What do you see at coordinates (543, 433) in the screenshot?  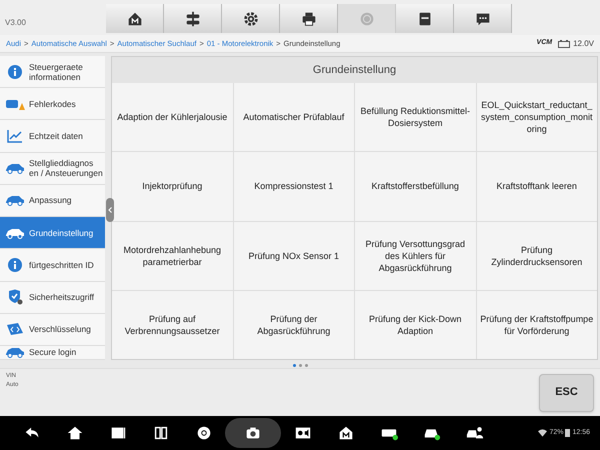 I see `wifi-icon` at bounding box center [543, 433].